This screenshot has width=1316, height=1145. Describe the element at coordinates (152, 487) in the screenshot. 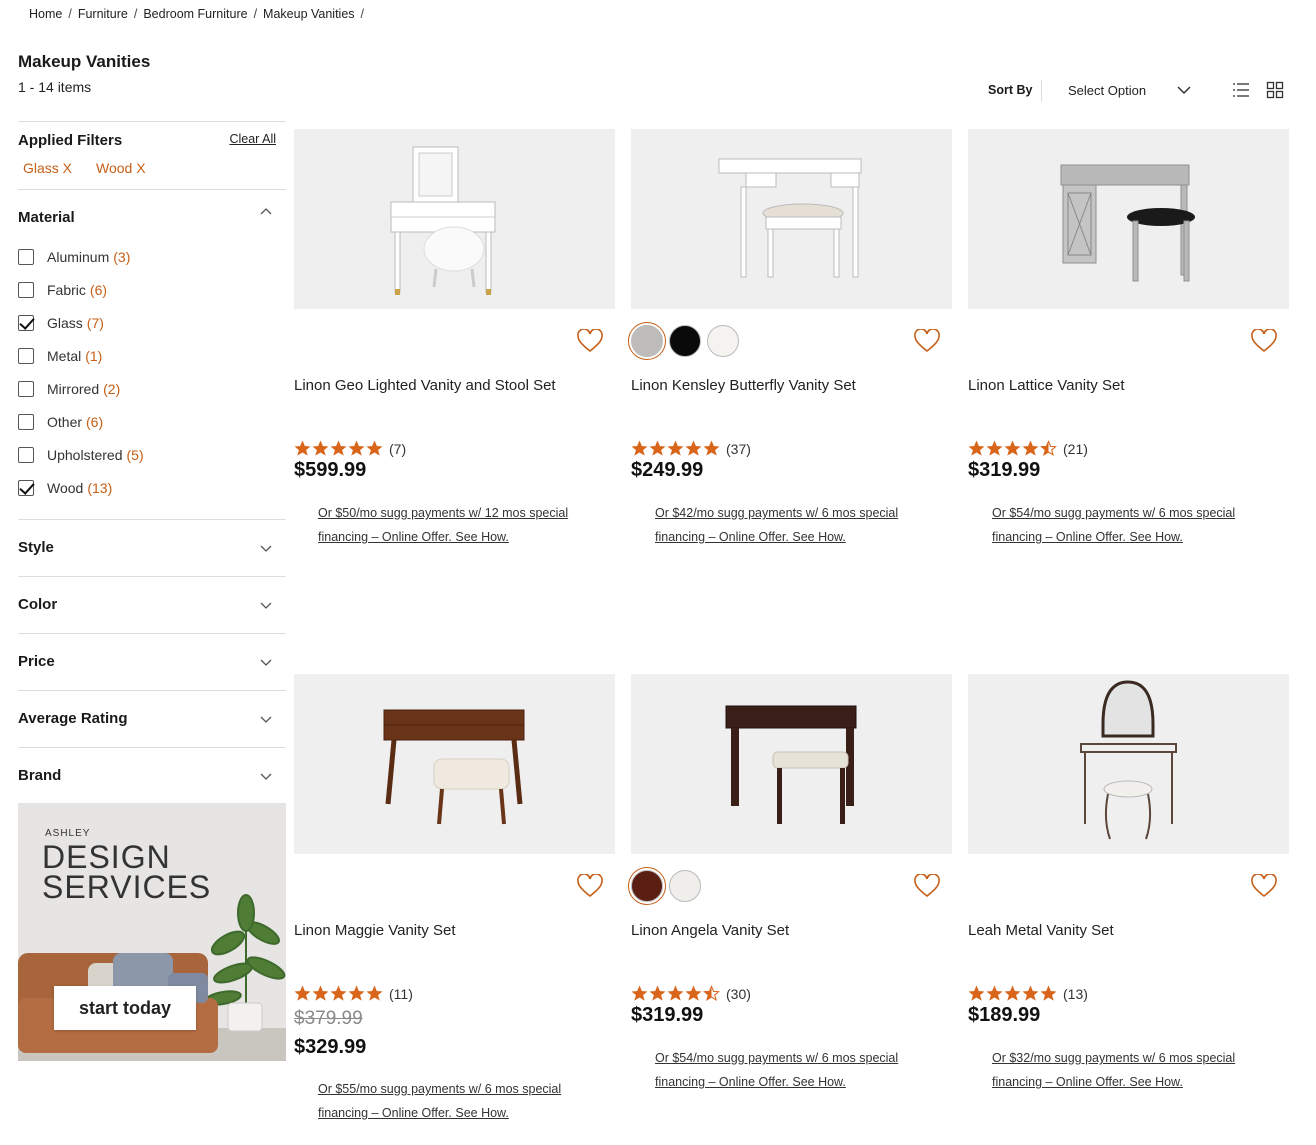

I see `material-option: Wood (13)` at that location.